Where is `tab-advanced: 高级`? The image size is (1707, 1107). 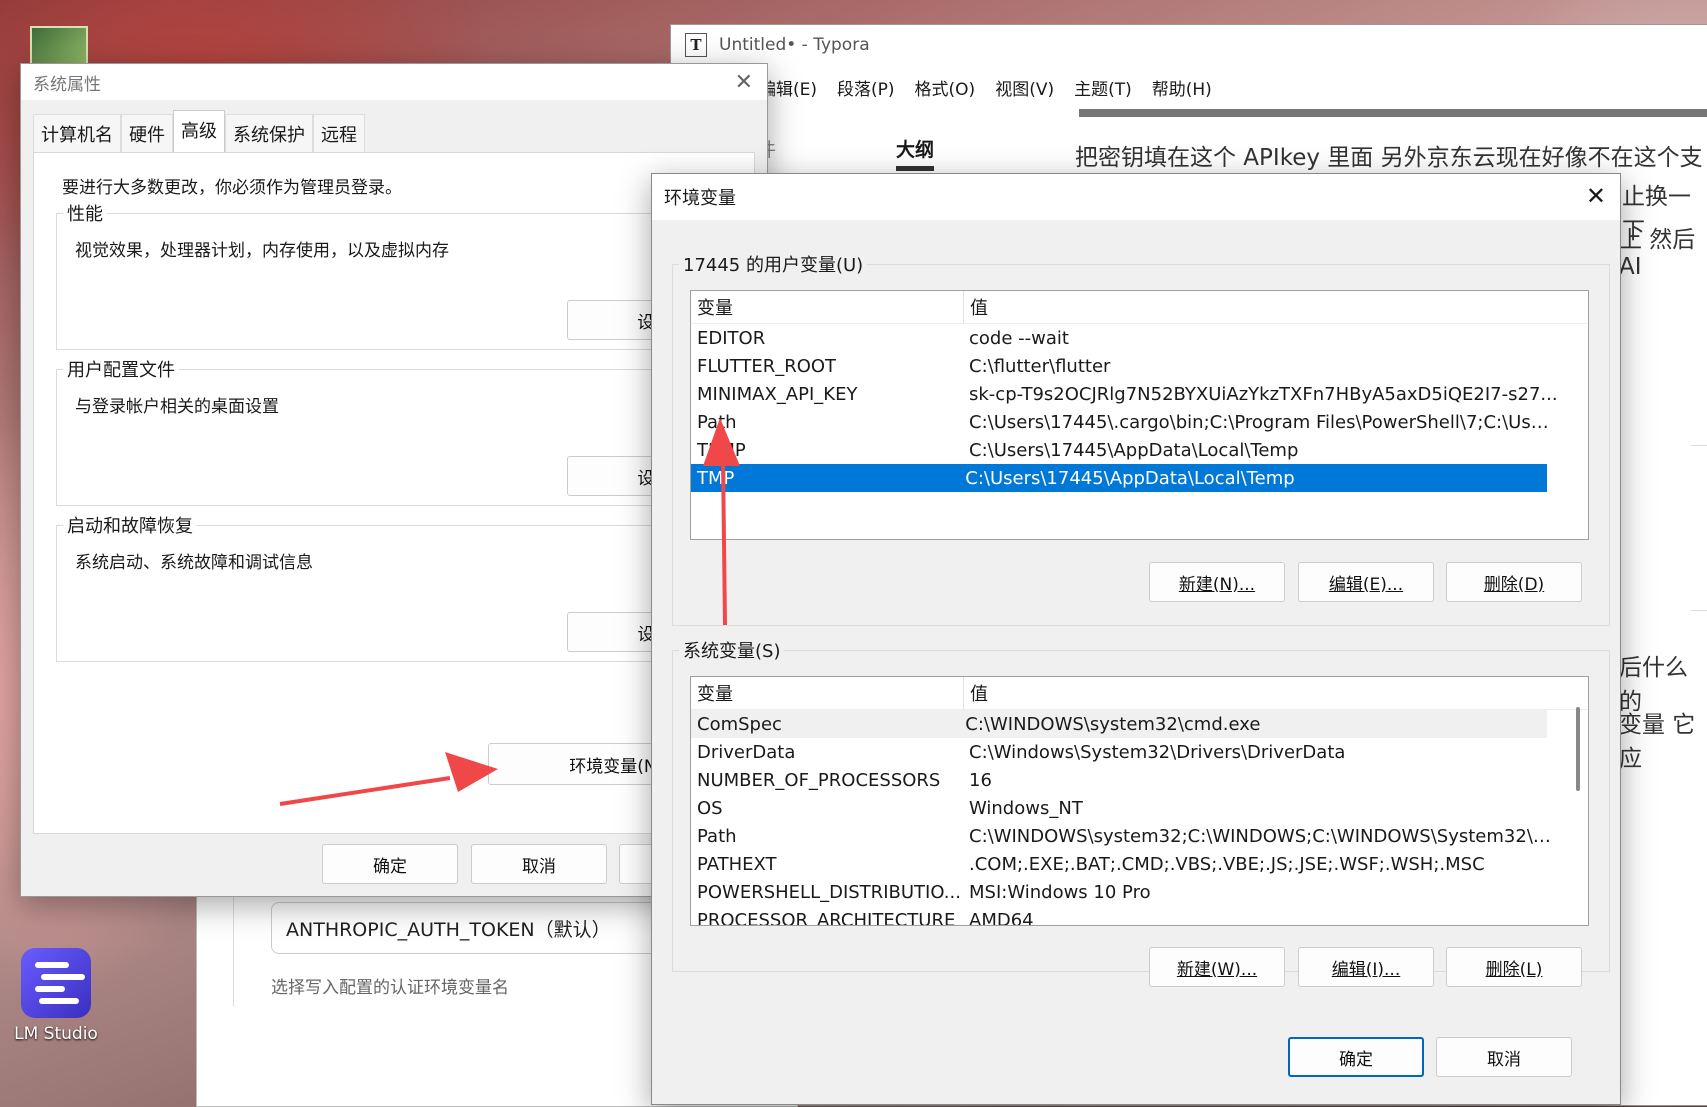
tab-advanced: 高级 is located at coordinates (199, 131).